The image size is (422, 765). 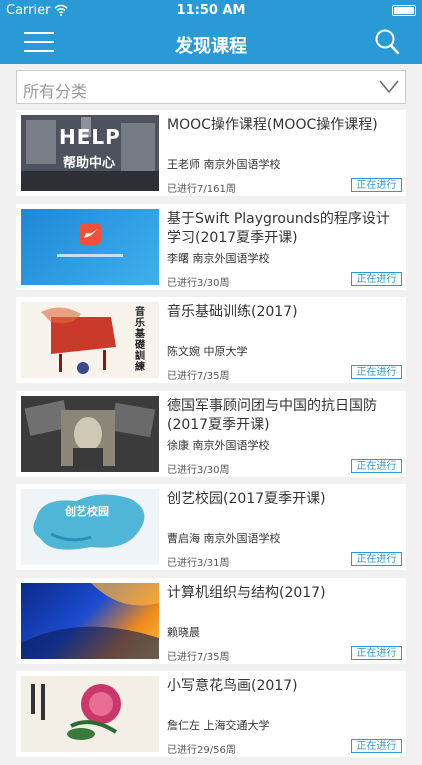 I want to click on thumbnail-text: HELP, so click(x=90, y=137).